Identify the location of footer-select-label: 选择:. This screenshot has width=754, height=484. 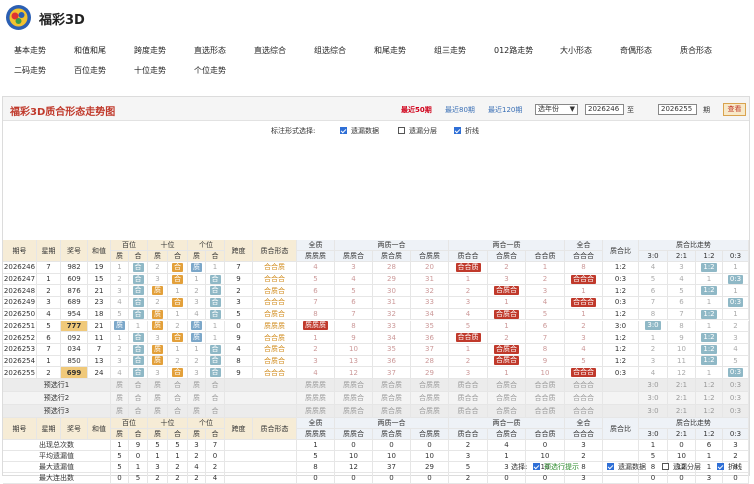
(519, 467).